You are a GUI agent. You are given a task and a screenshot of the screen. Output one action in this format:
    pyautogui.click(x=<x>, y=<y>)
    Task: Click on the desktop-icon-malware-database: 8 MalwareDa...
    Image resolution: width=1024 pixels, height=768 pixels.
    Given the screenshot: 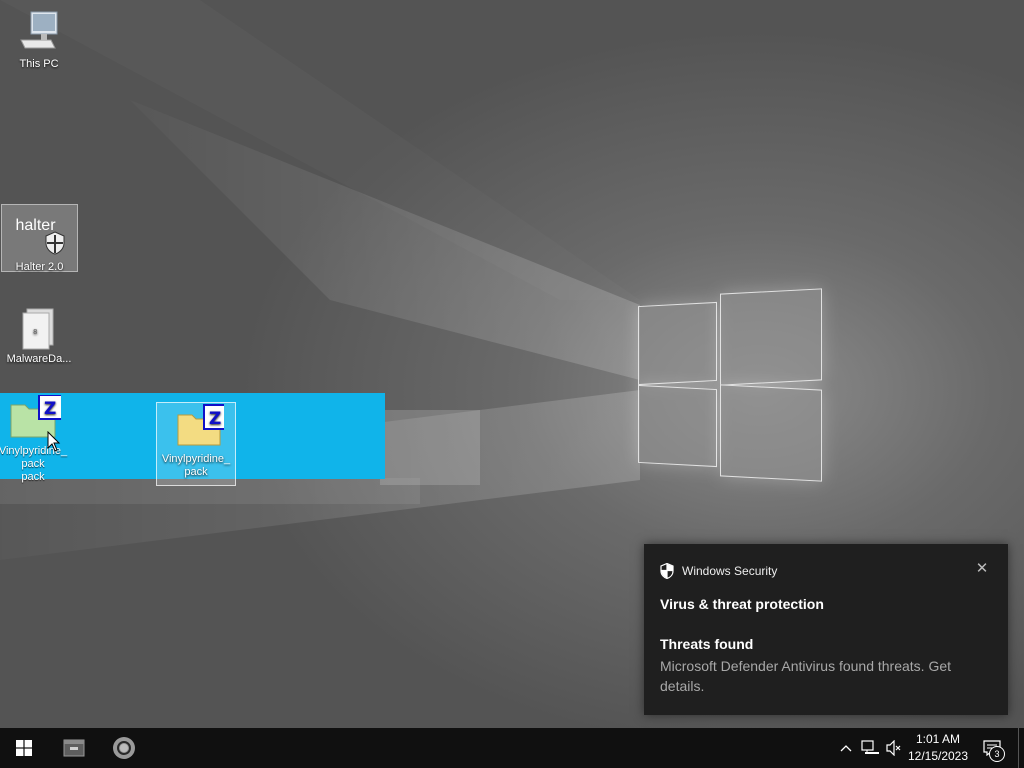 What is the action you would take?
    pyautogui.click(x=39, y=335)
    